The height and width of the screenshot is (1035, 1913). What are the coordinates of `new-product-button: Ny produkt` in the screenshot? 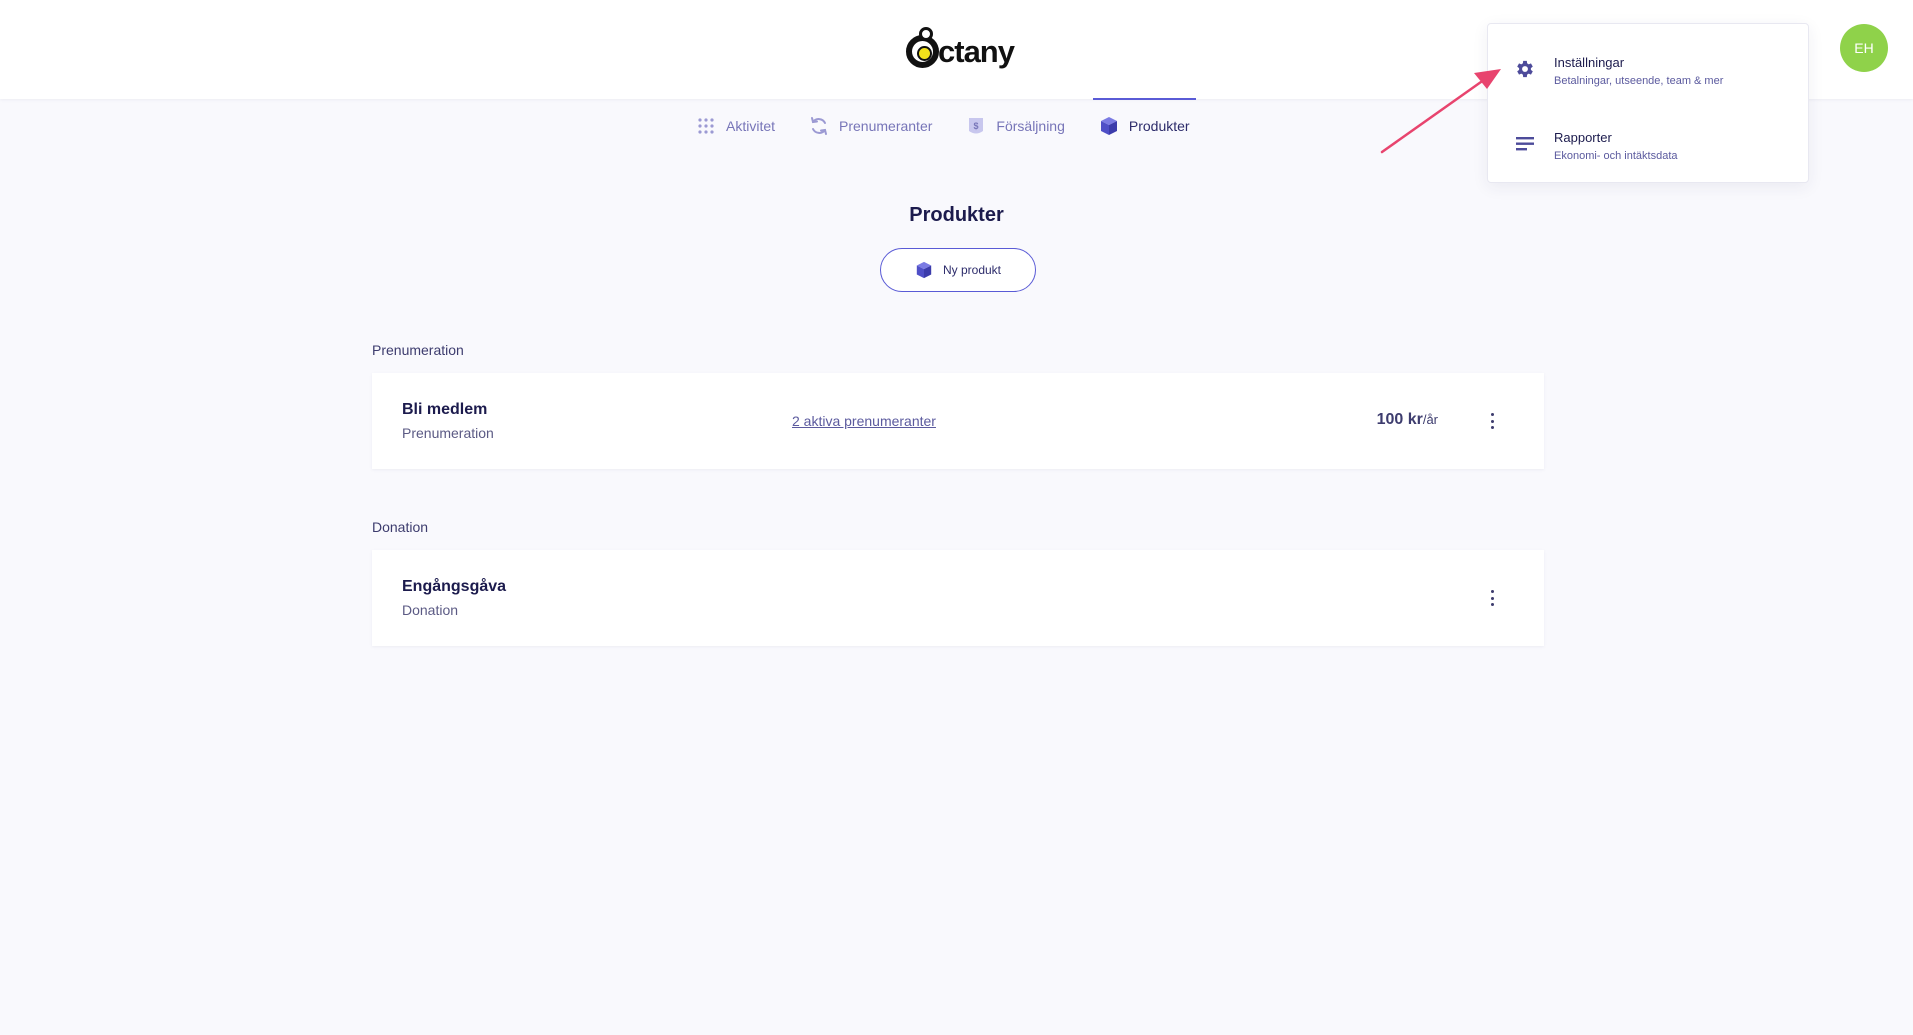 It's located at (958, 270).